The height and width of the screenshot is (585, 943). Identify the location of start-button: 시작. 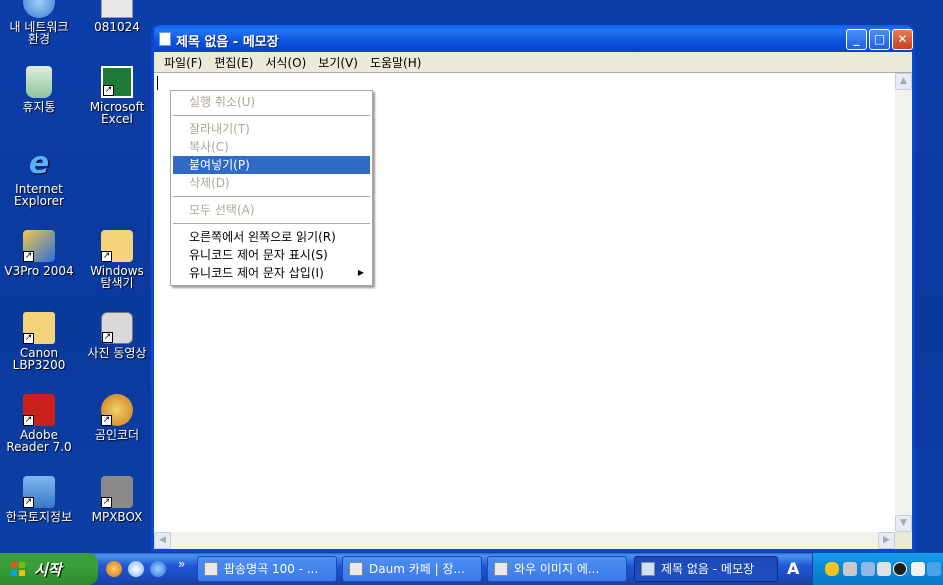
(49, 569).